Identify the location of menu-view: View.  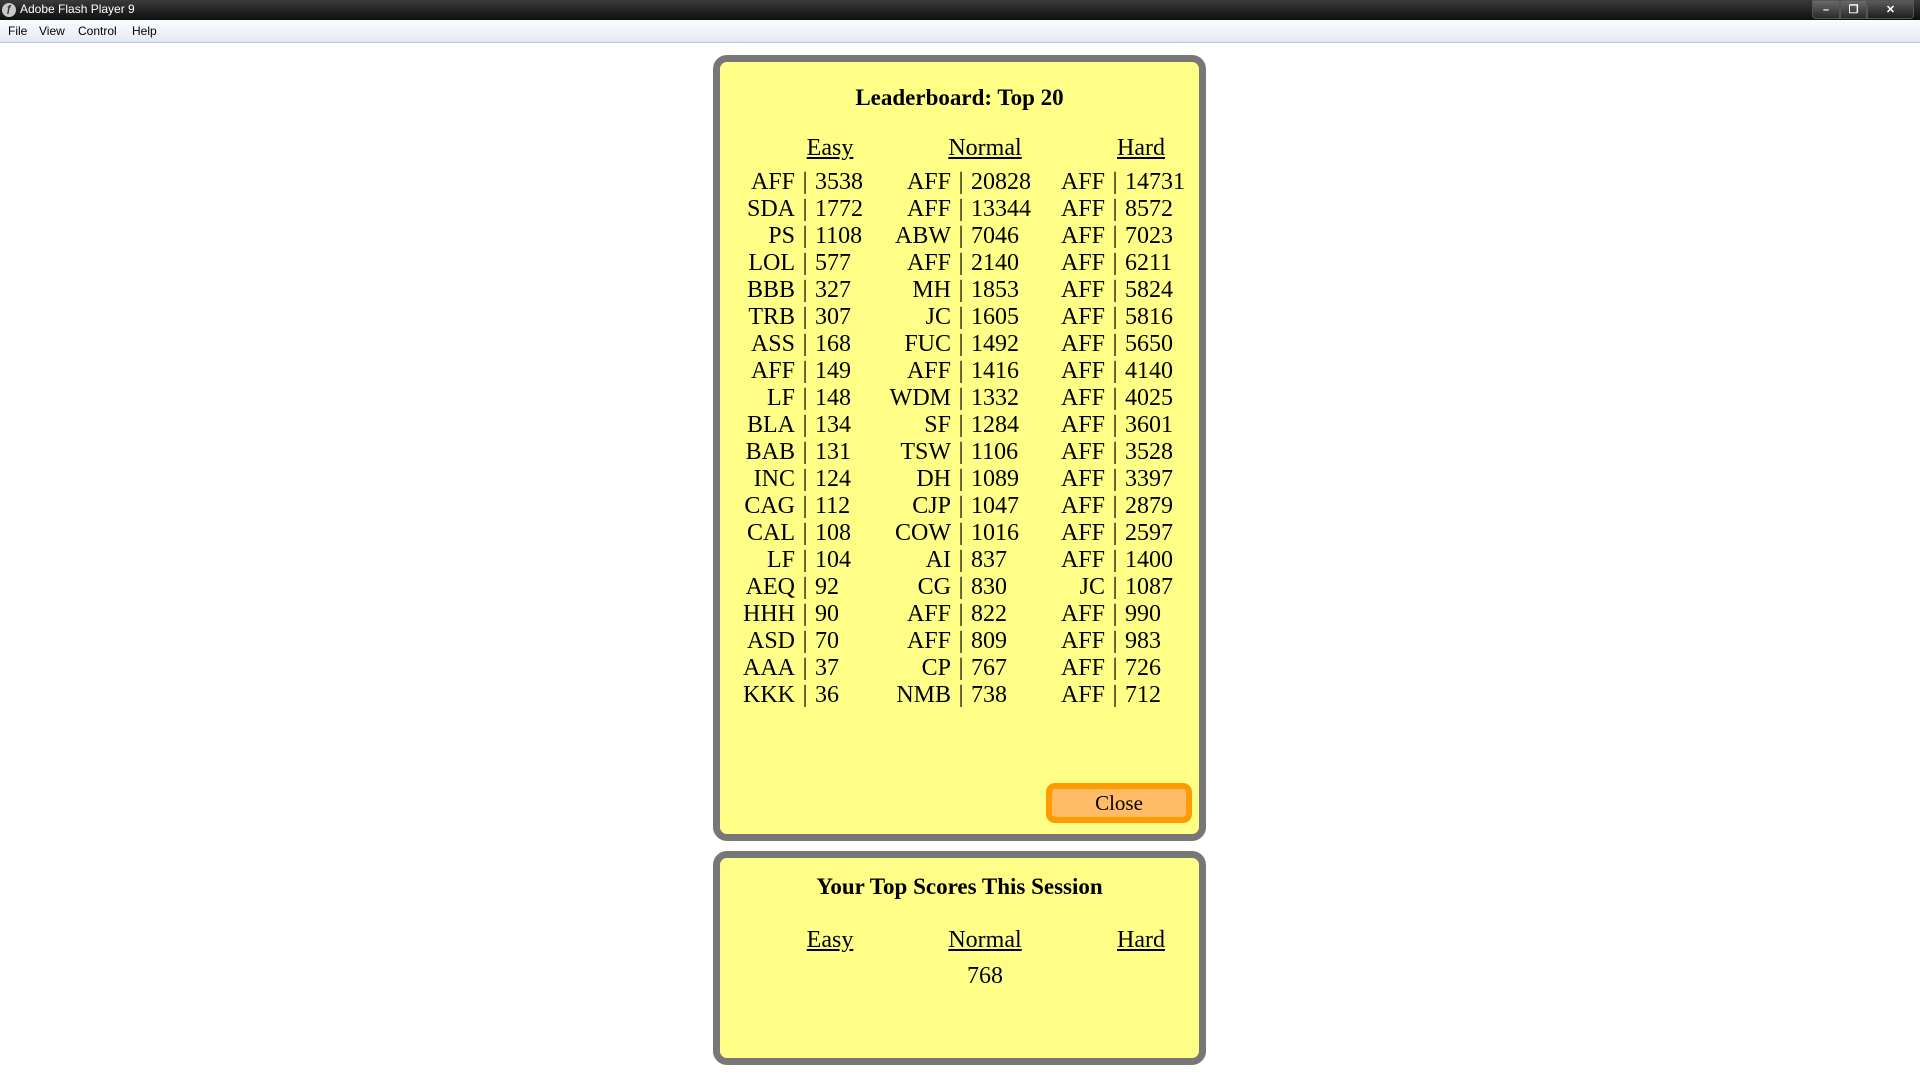
(52, 31).